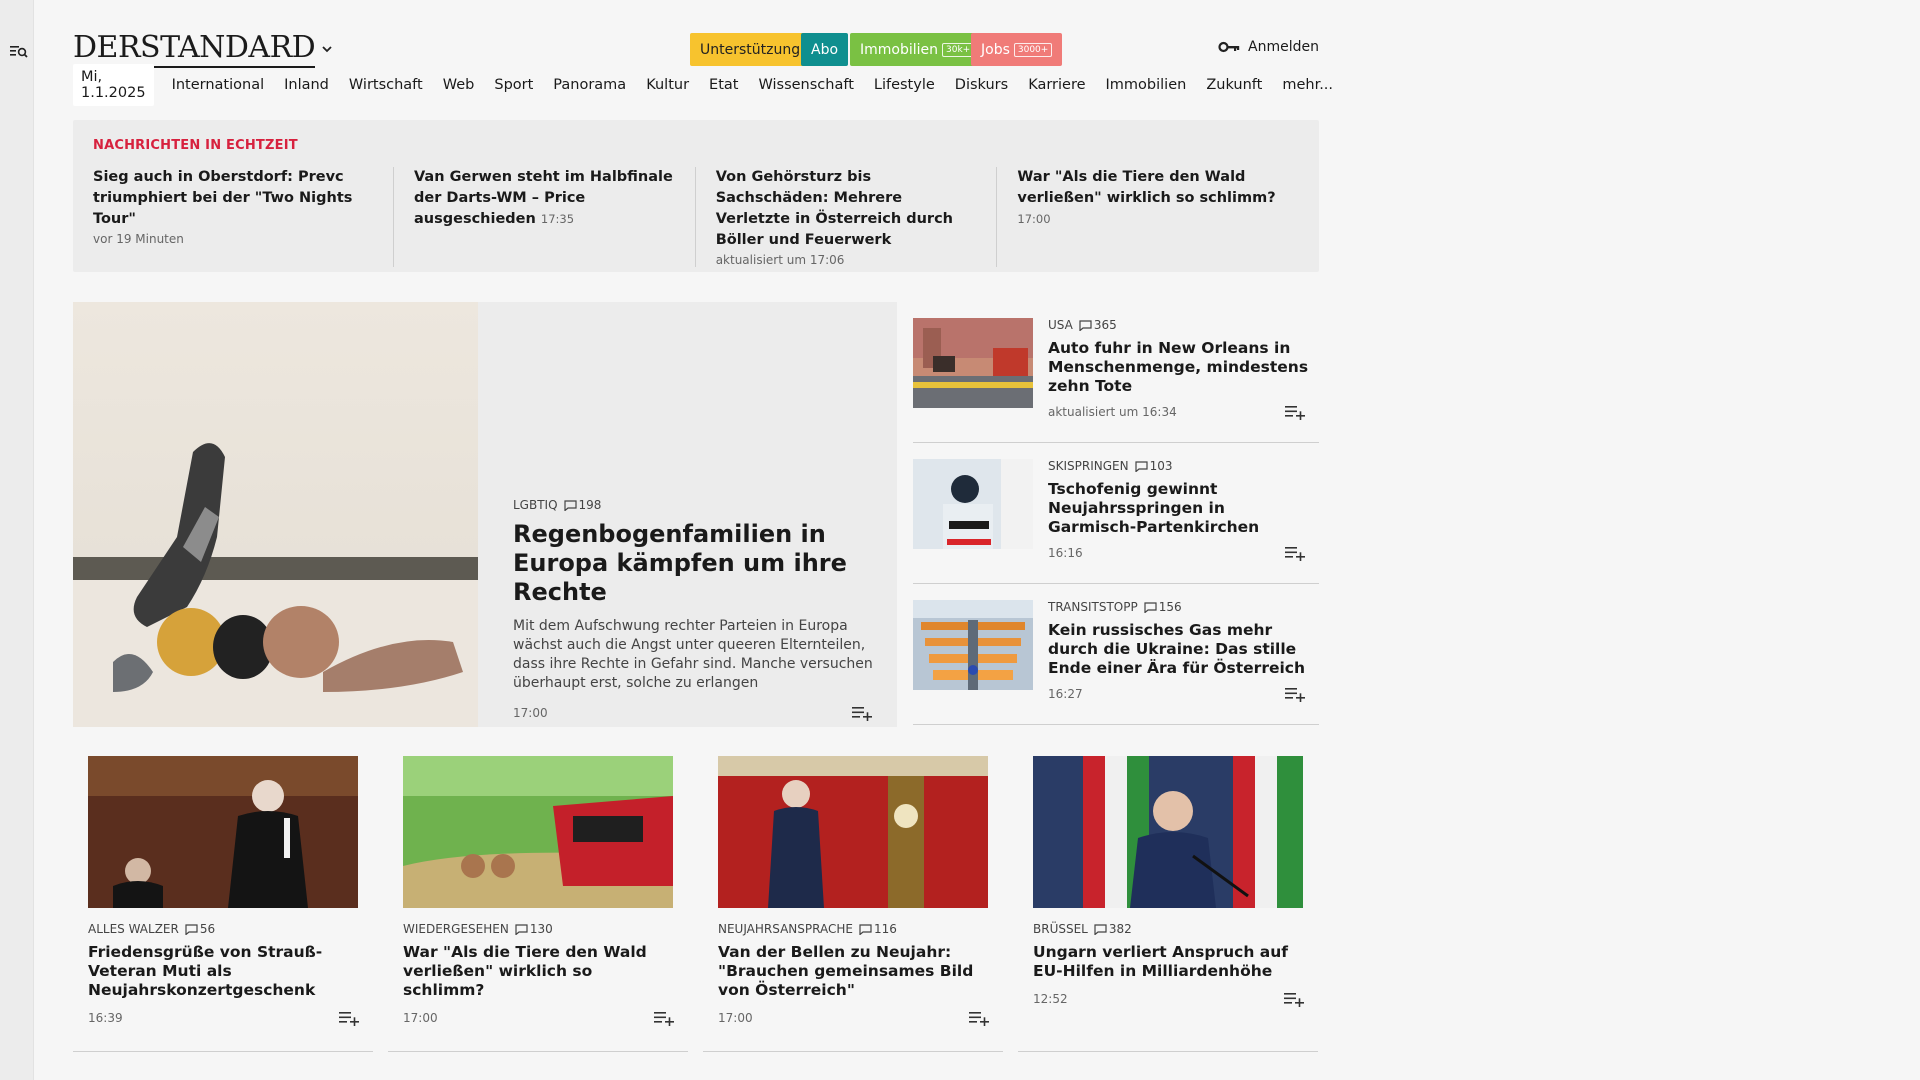  What do you see at coordinates (459, 85) in the screenshot?
I see `nav-item-web: Web` at bounding box center [459, 85].